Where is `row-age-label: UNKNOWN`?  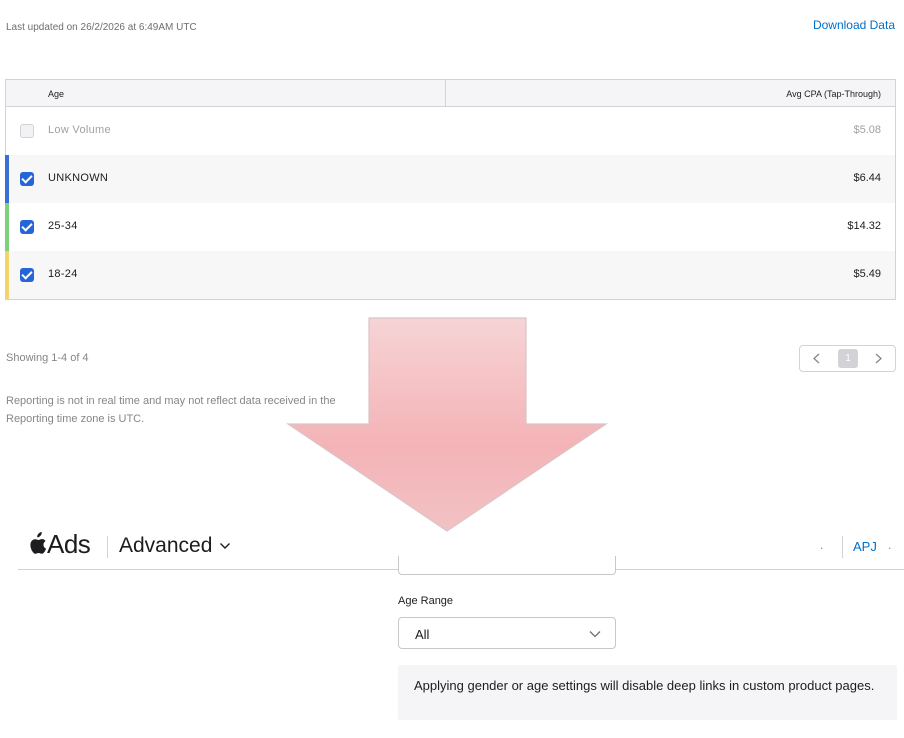
row-age-label: UNKNOWN is located at coordinates (78, 178).